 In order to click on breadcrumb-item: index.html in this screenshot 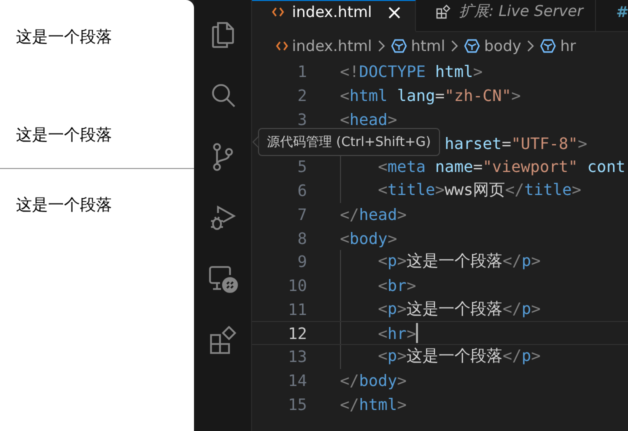, I will do `click(332, 46)`.